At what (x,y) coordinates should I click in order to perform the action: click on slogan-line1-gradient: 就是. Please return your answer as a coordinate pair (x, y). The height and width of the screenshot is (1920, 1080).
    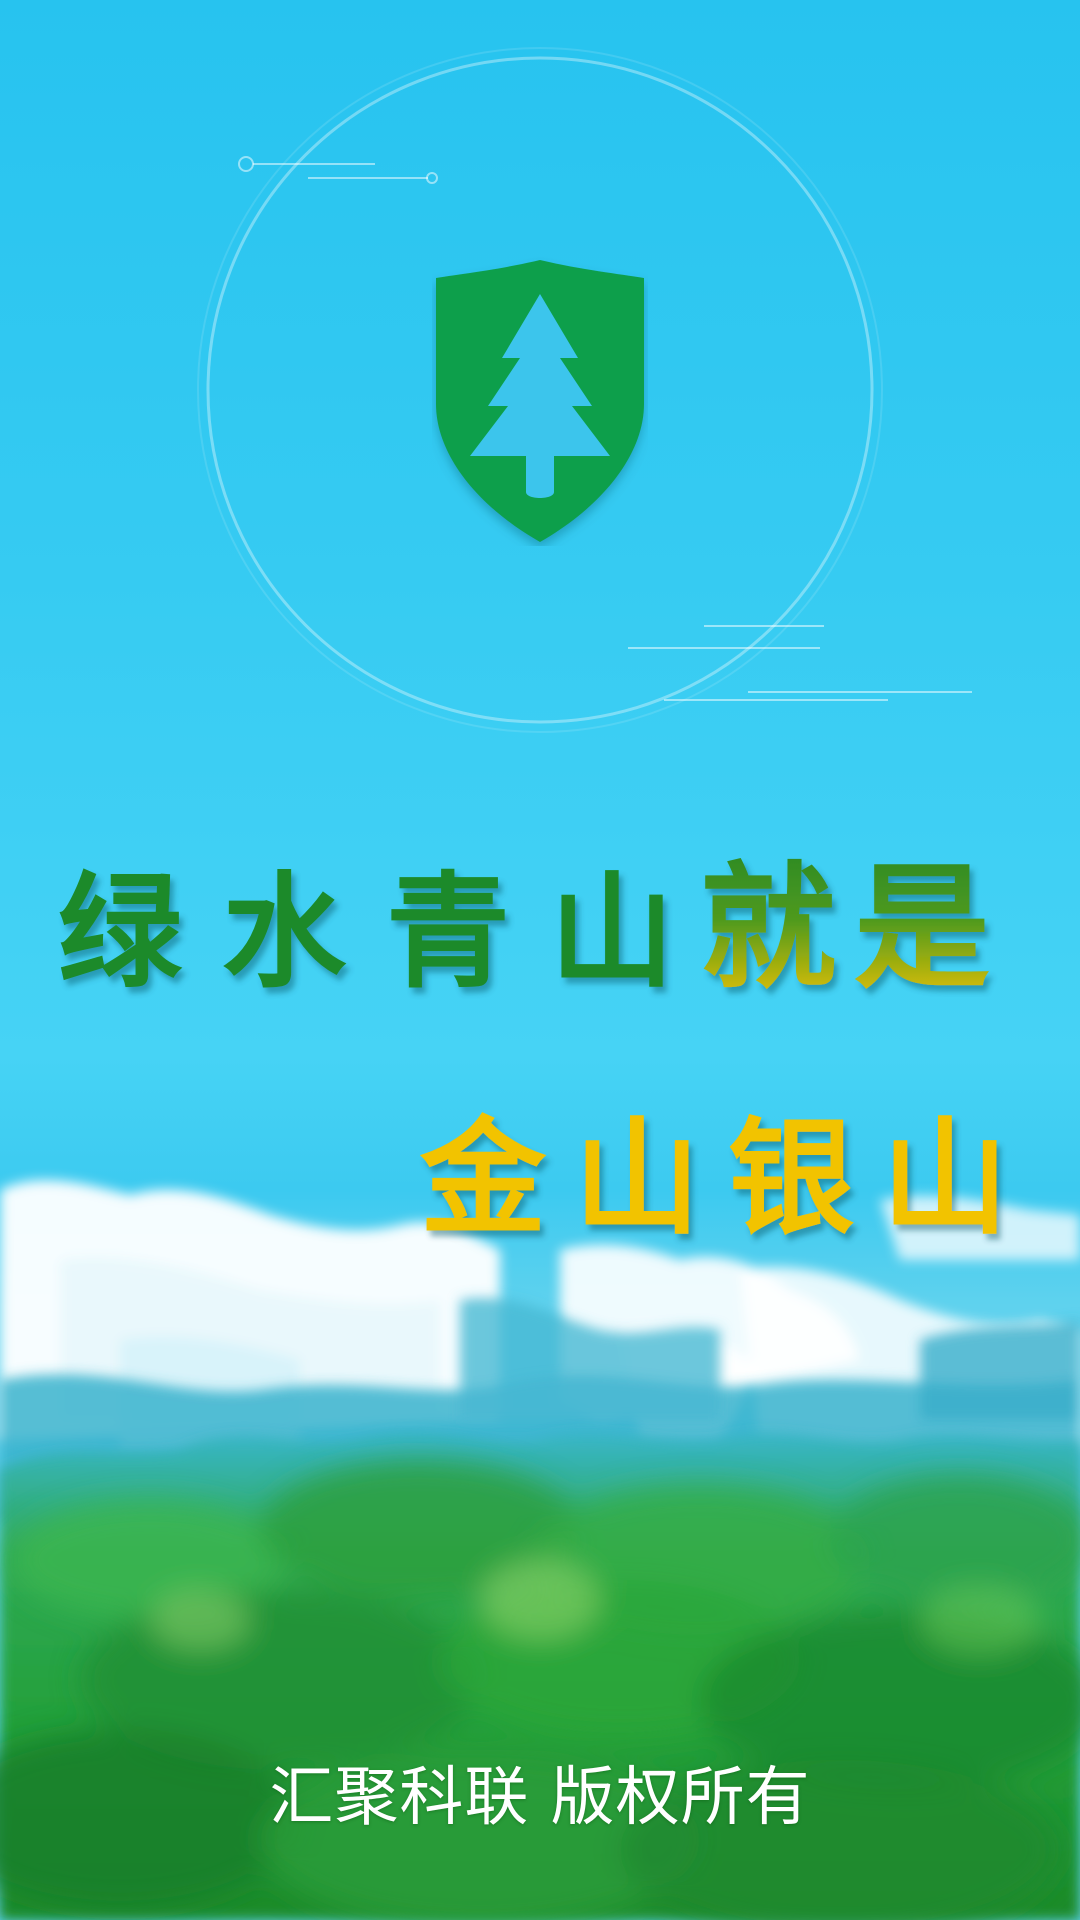
    Looking at the image, I should click on (854, 928).